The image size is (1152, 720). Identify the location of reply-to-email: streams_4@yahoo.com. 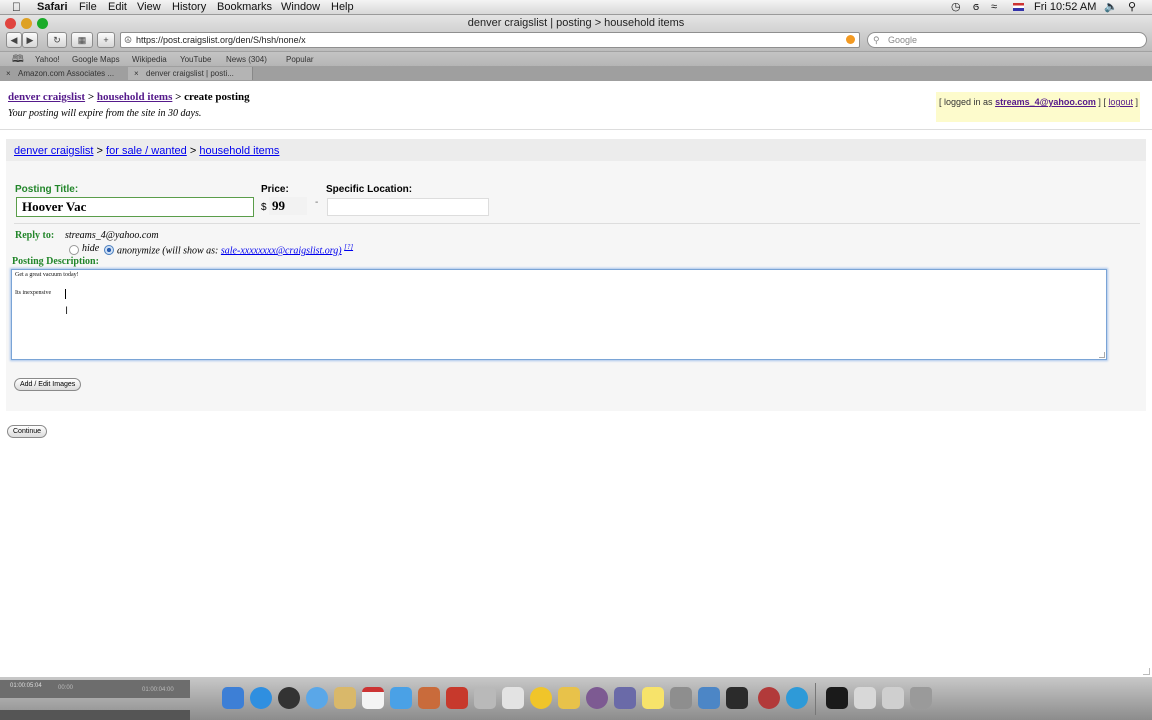
(112, 235).